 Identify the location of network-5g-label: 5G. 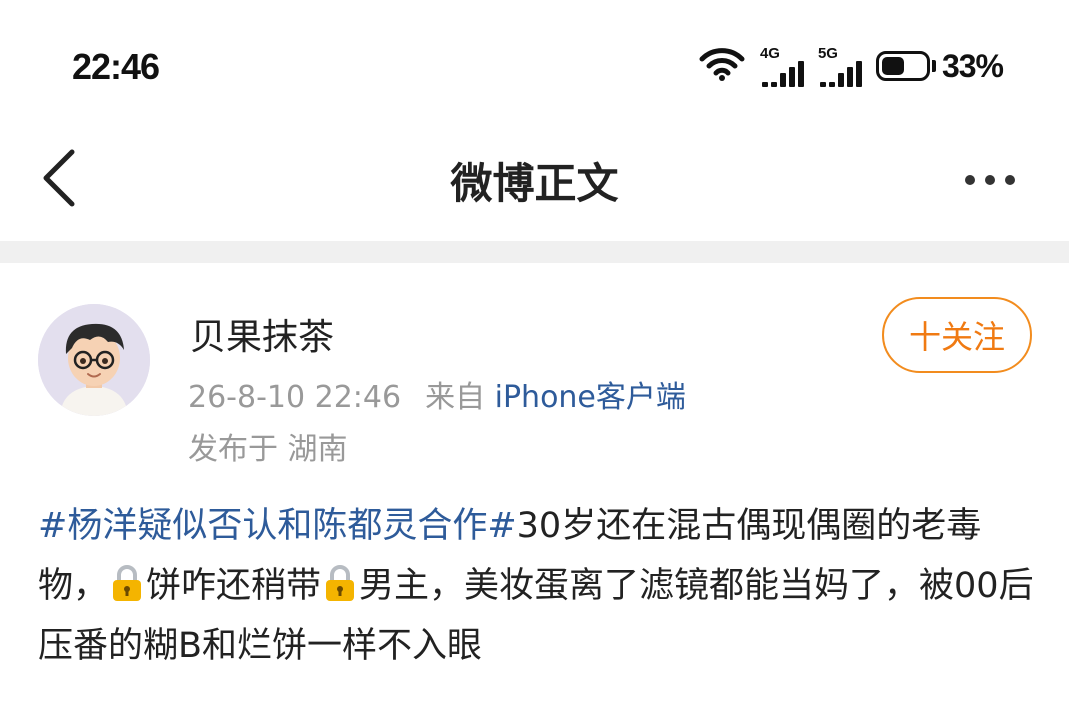
(827, 53).